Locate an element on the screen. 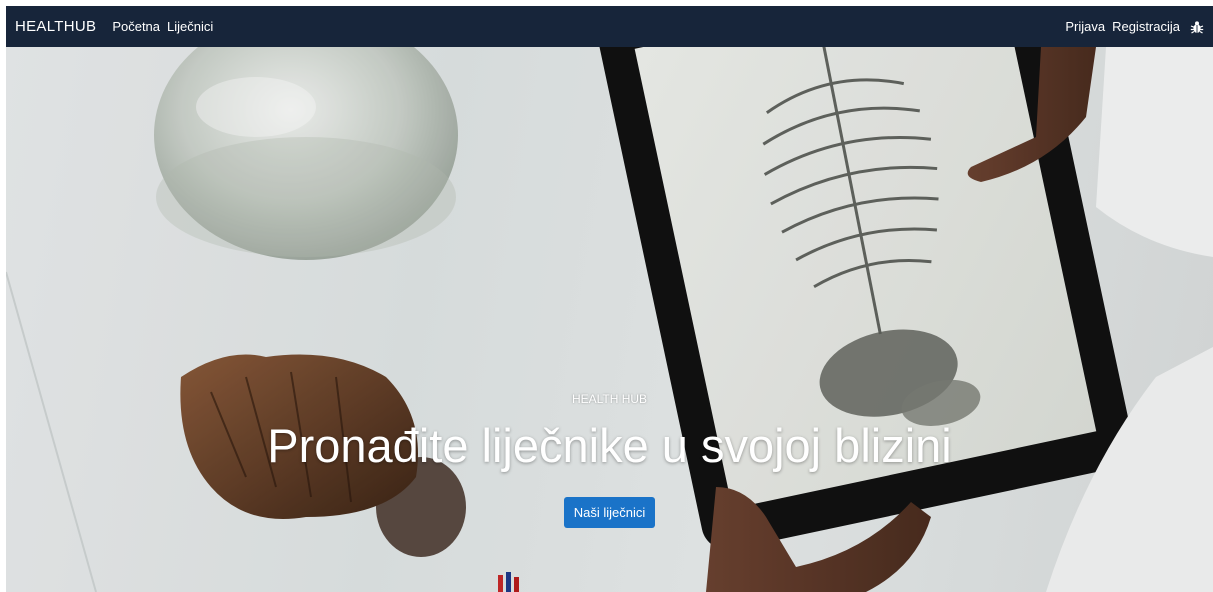  hero-eyebrow: HEALTH HUB is located at coordinates (609, 399).